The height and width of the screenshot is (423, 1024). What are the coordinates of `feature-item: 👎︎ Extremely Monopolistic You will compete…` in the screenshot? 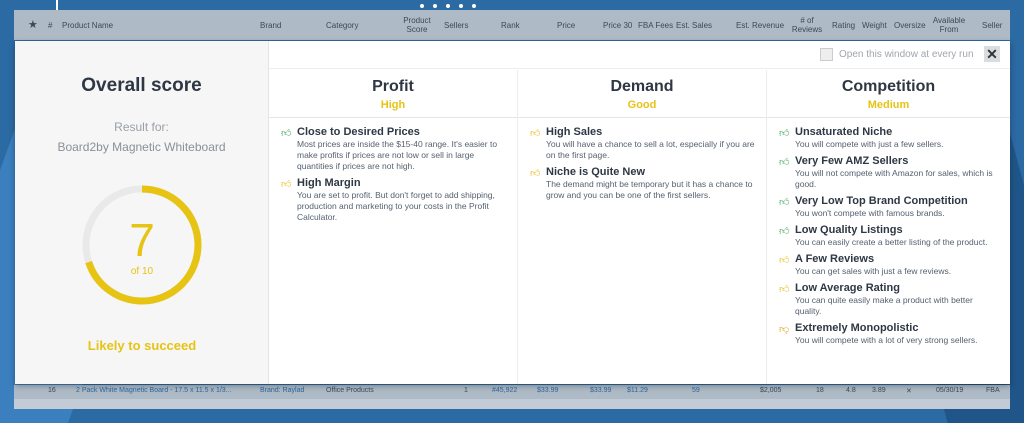 It's located at (889, 334).